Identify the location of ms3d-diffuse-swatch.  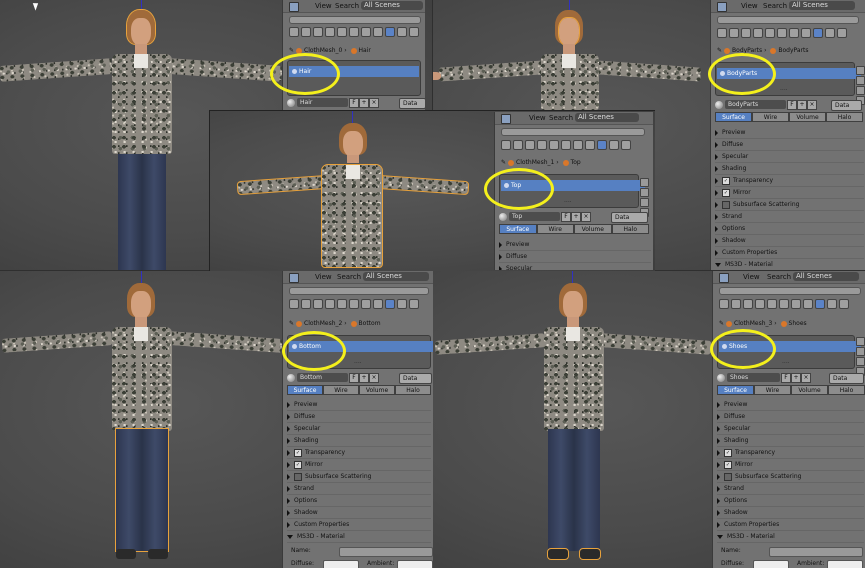
(341, 564).